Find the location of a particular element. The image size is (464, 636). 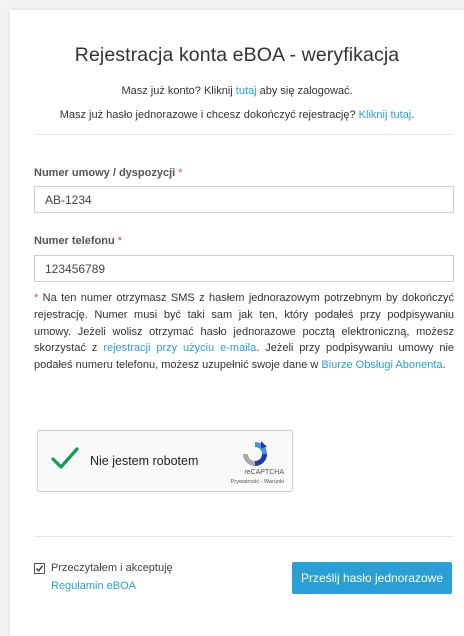

recaptcha-brand: reCAPTCHA is located at coordinates (264, 472).